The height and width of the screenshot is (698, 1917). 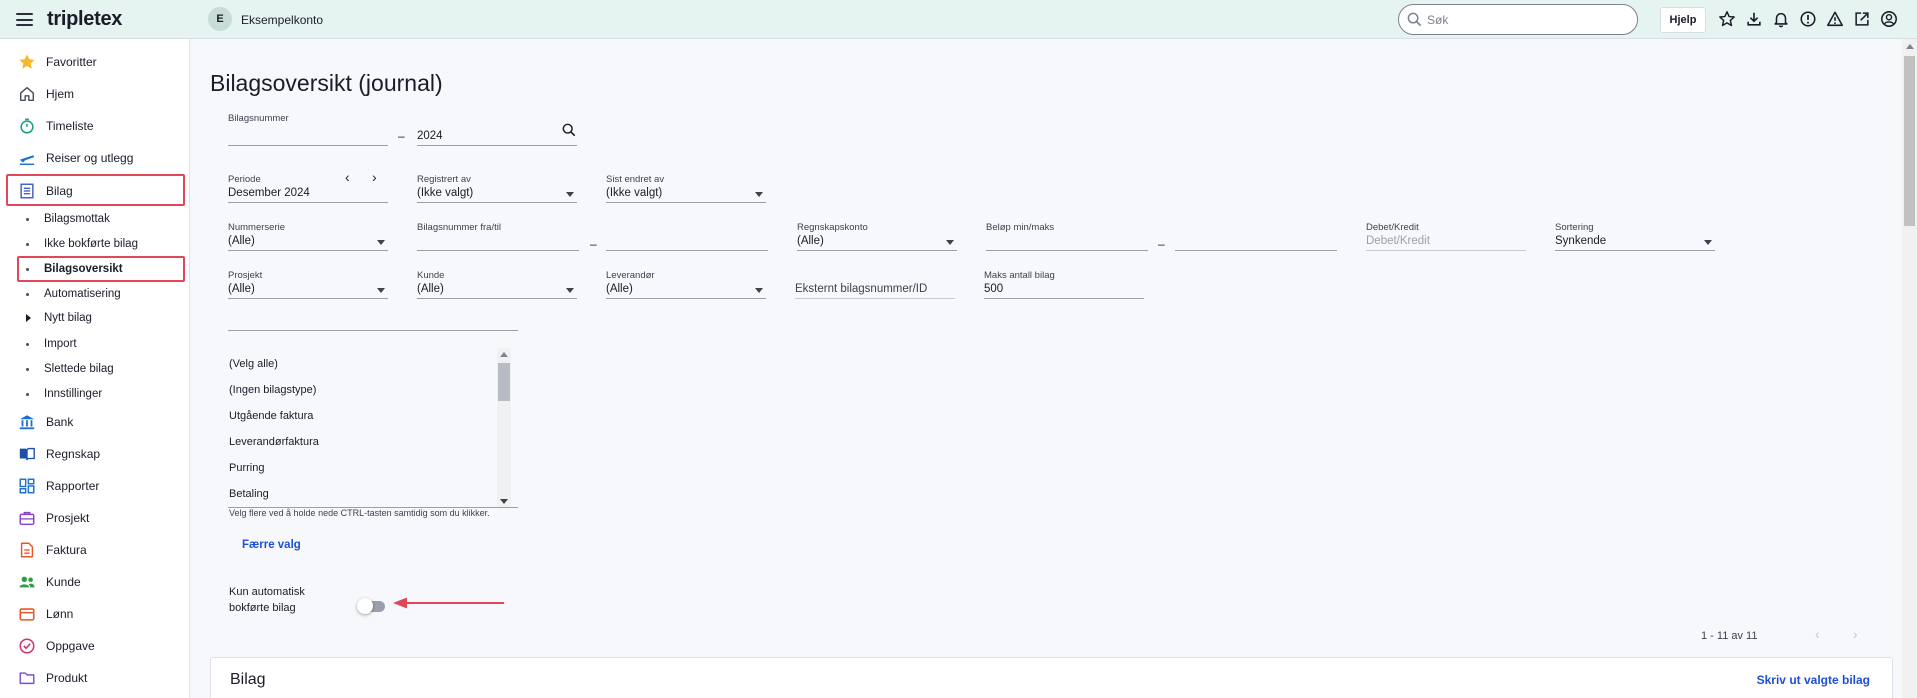 I want to click on nummerserie-select: Nummerserie (Alle), so click(x=308, y=236).